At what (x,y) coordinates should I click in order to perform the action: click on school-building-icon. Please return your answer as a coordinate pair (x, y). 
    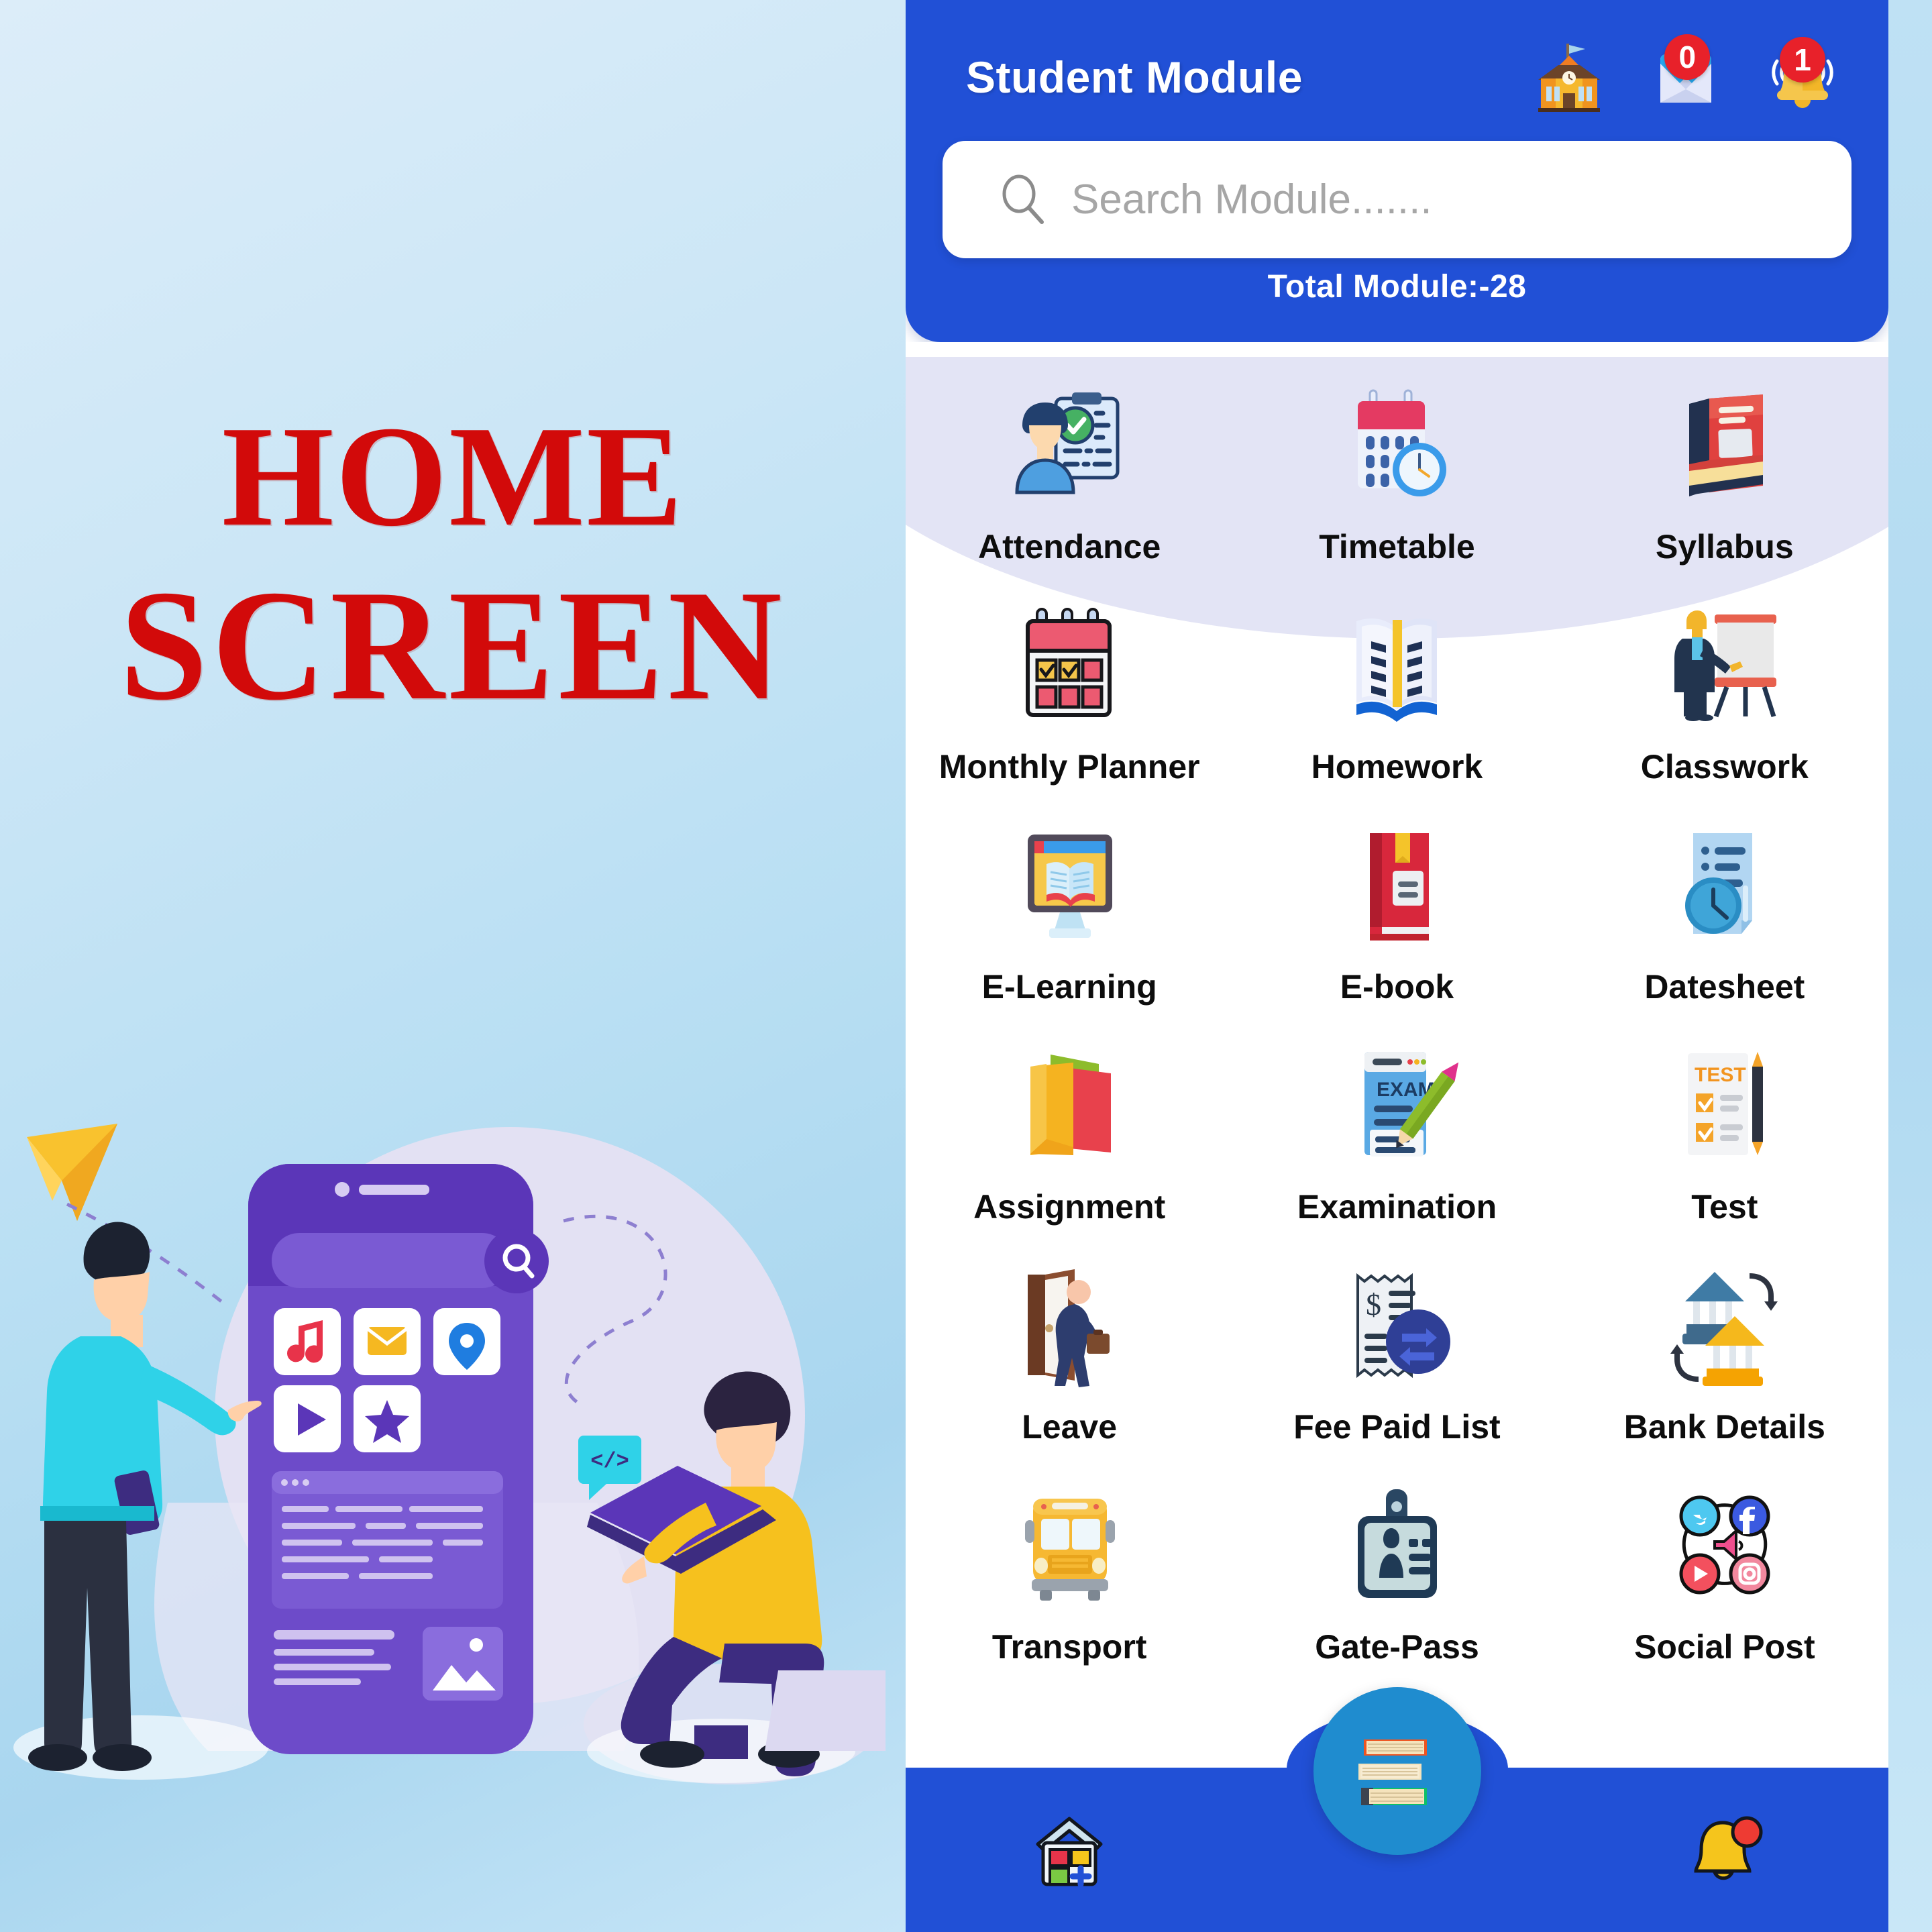
    Looking at the image, I should click on (1569, 78).